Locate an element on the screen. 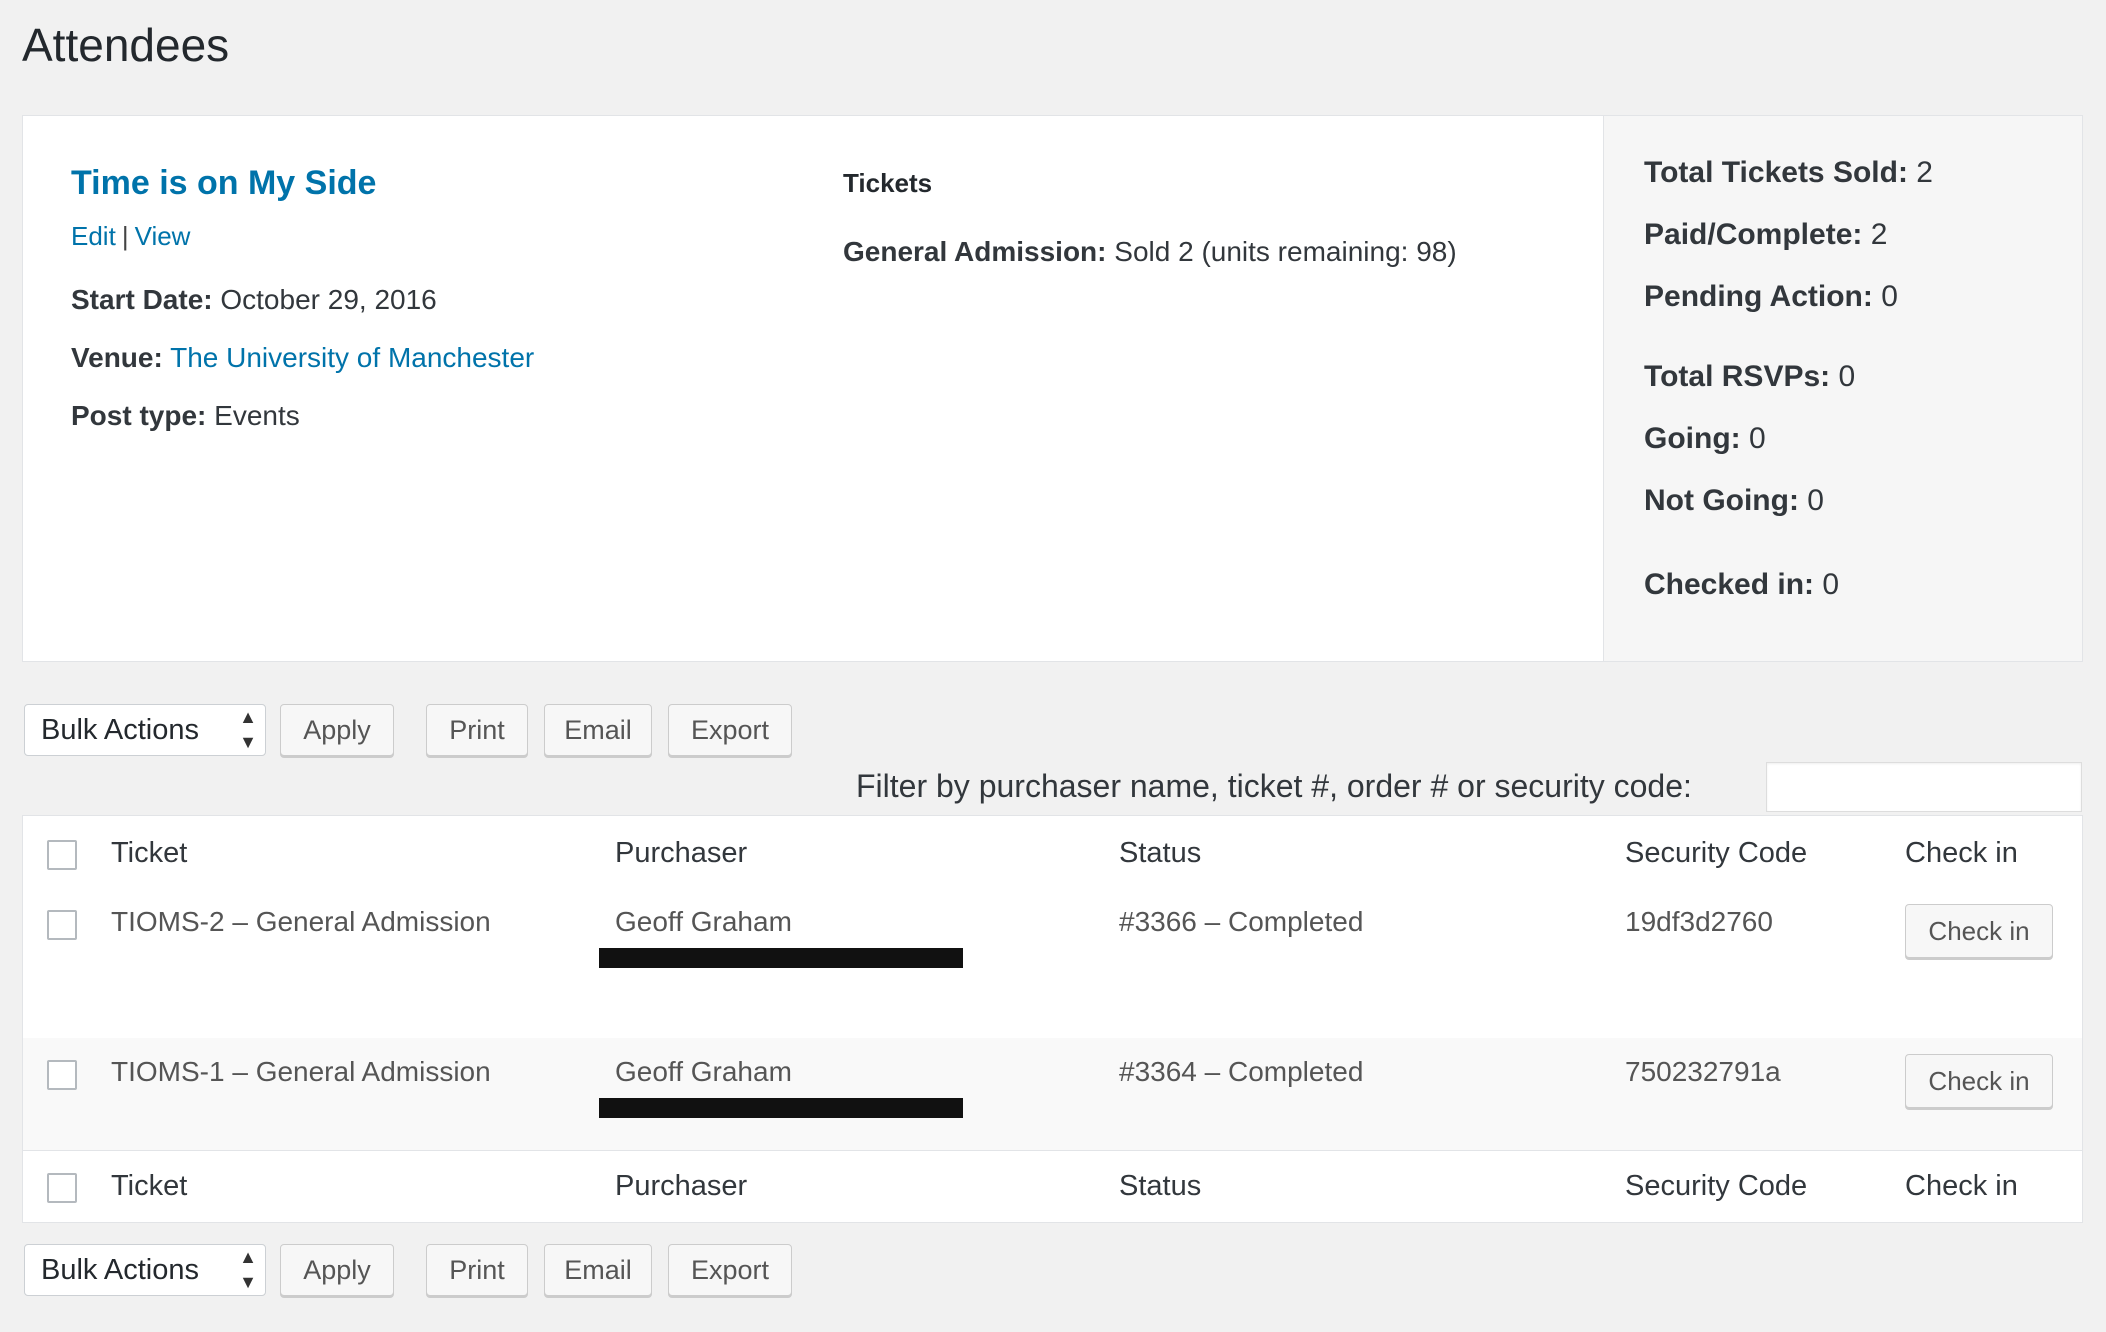 This screenshot has width=2106, height=1332. venue: Venue: The University of Manchester is located at coordinates (302, 358).